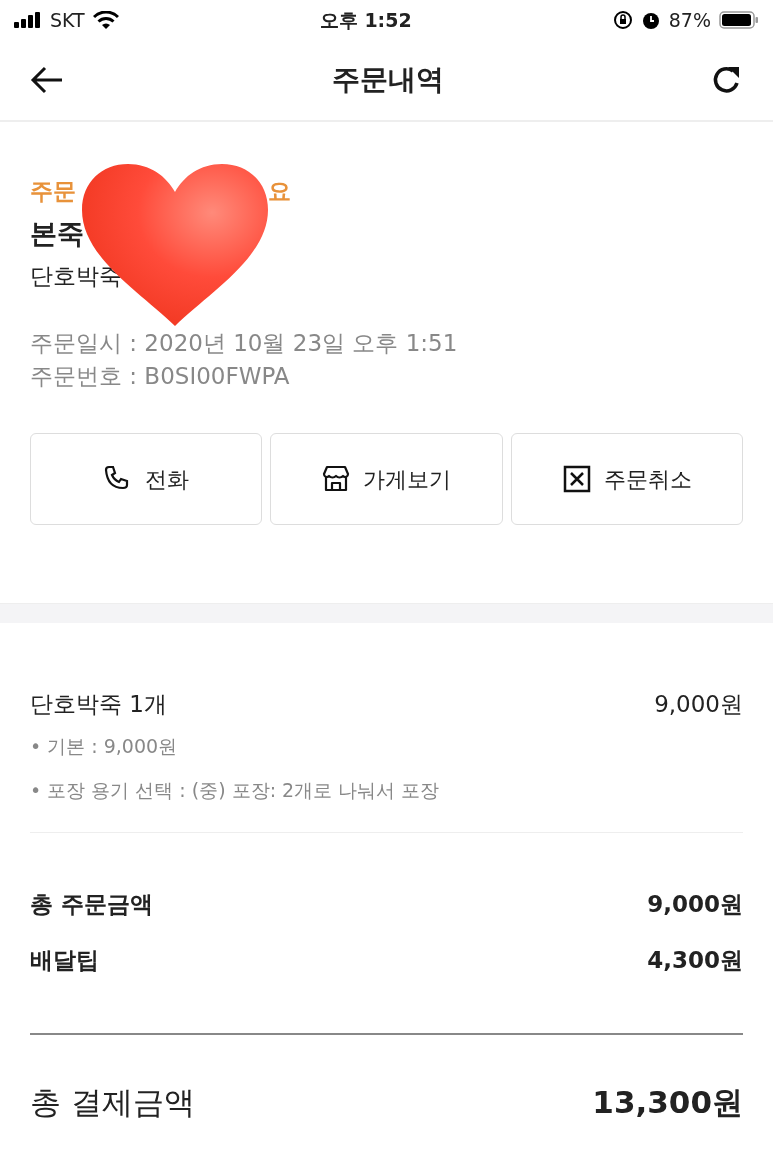 The width and height of the screenshot is (773, 1175). I want to click on battery-level: 87%, so click(689, 20).